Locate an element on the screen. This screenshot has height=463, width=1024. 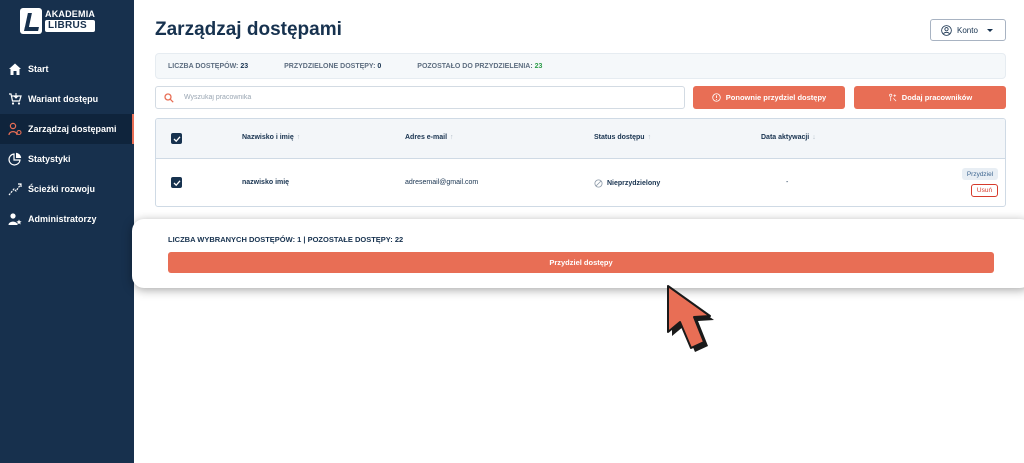
sort-arrow-icon: ↓ is located at coordinates (814, 137).